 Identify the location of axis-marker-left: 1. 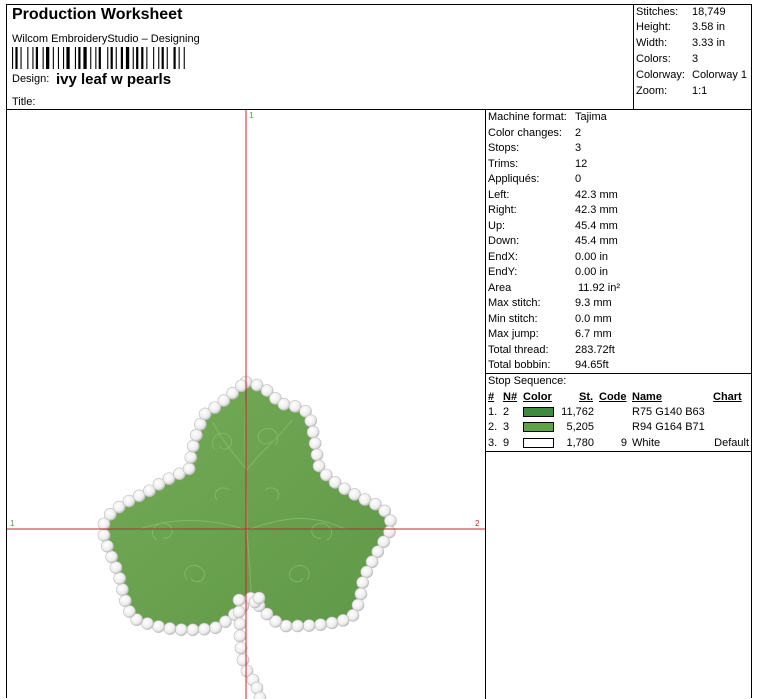
(12, 523).